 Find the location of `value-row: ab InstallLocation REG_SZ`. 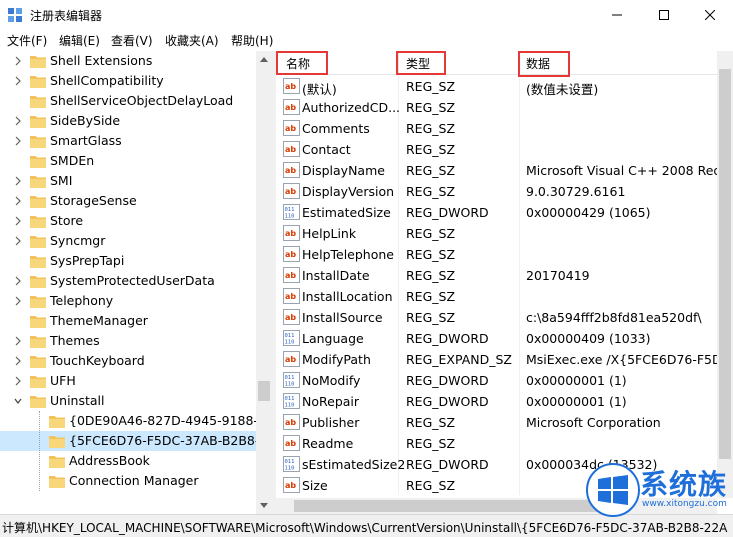

value-row: ab InstallLocation REG_SZ is located at coordinates (496, 296).